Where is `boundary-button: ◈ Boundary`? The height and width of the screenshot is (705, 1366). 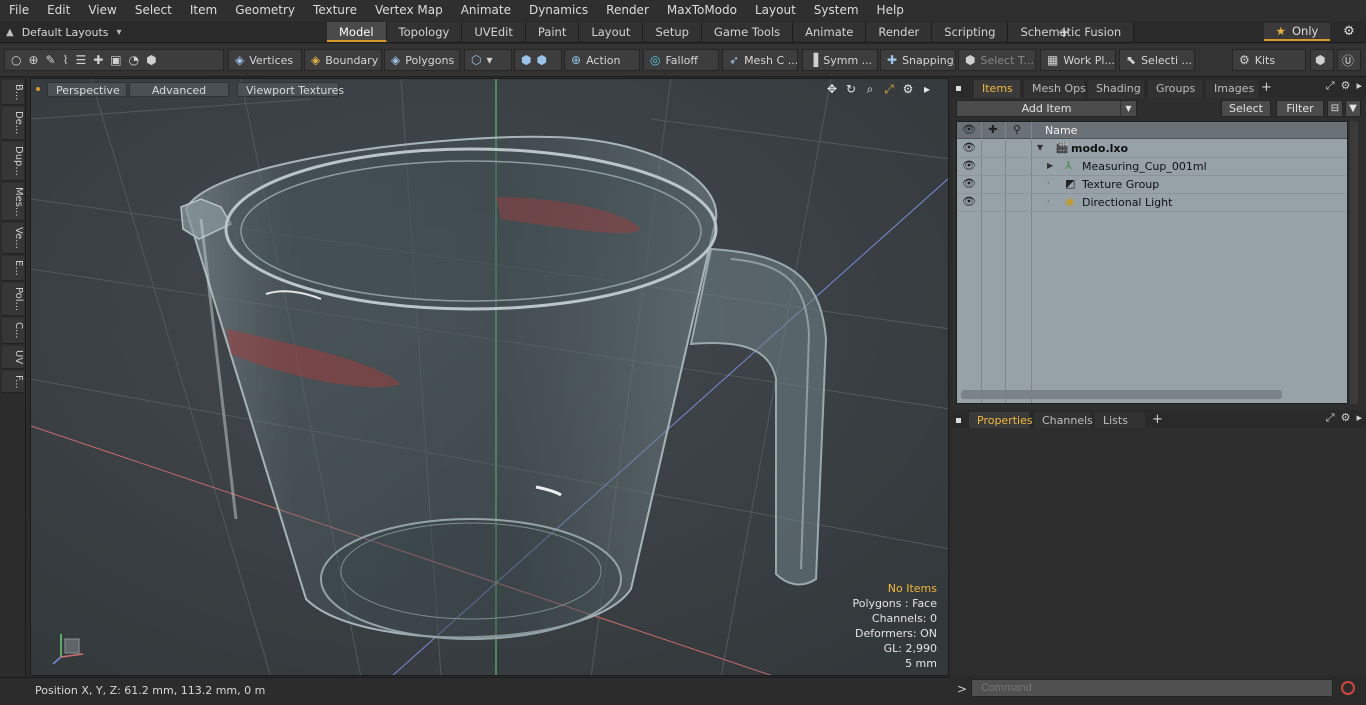 boundary-button: ◈ Boundary is located at coordinates (343, 60).